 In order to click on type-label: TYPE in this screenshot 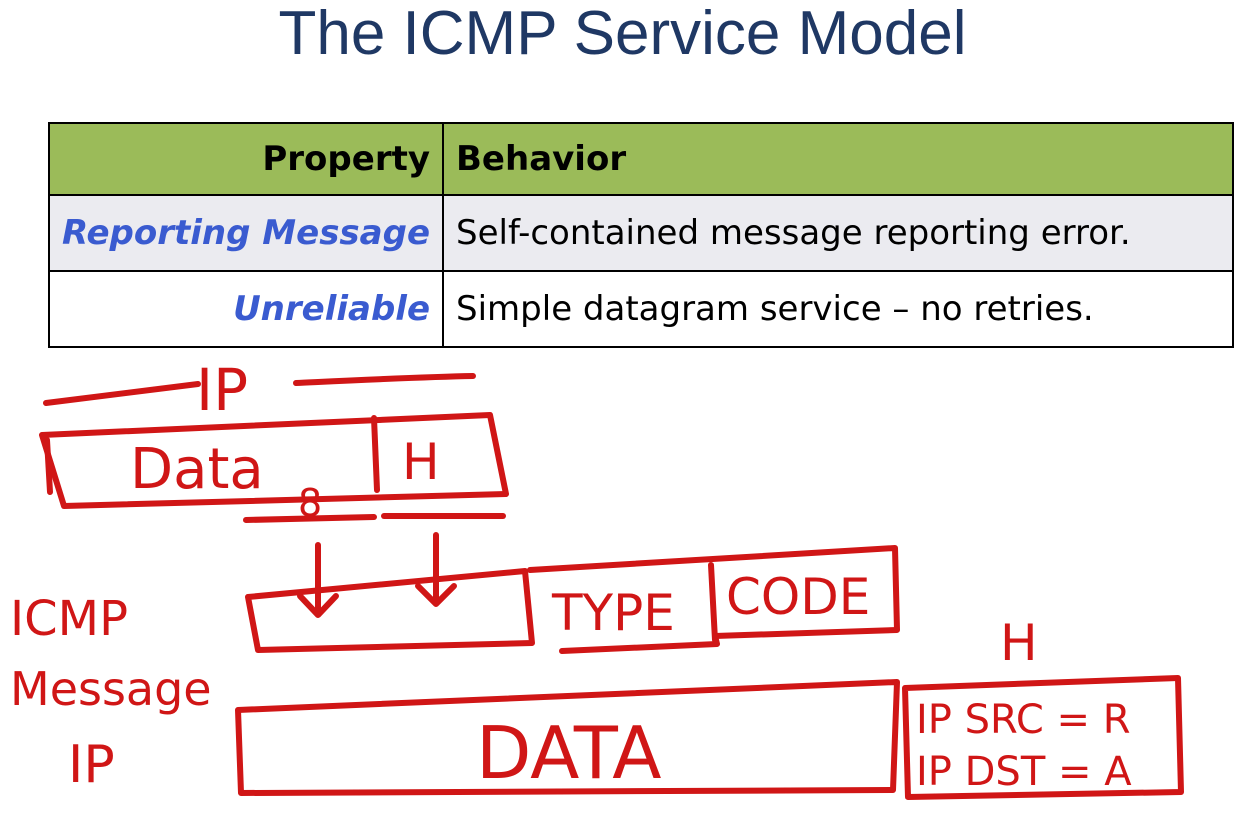, I will do `click(613, 613)`.